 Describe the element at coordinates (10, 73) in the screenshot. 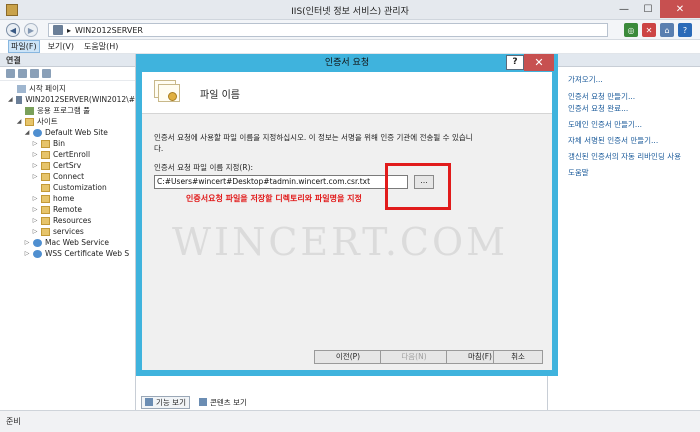

I see `connect-icon` at that location.